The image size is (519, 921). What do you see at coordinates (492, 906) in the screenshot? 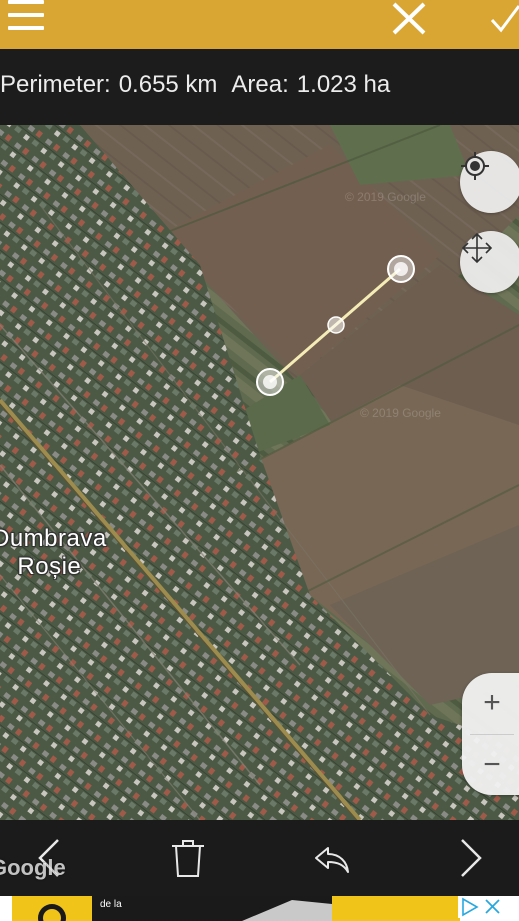
I see `ad-close-icon` at bounding box center [492, 906].